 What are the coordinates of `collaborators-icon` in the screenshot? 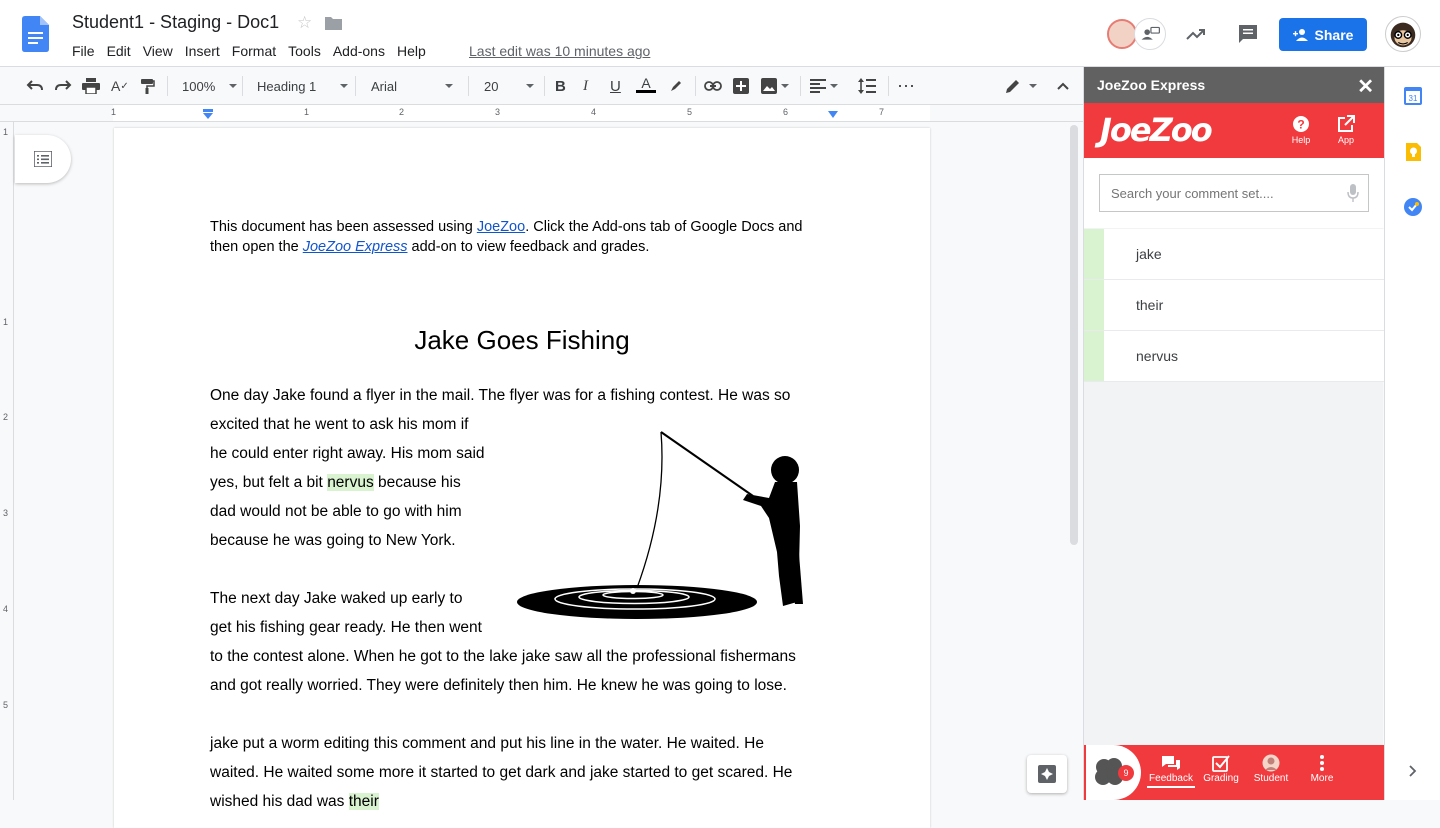 It's located at (1150, 34).